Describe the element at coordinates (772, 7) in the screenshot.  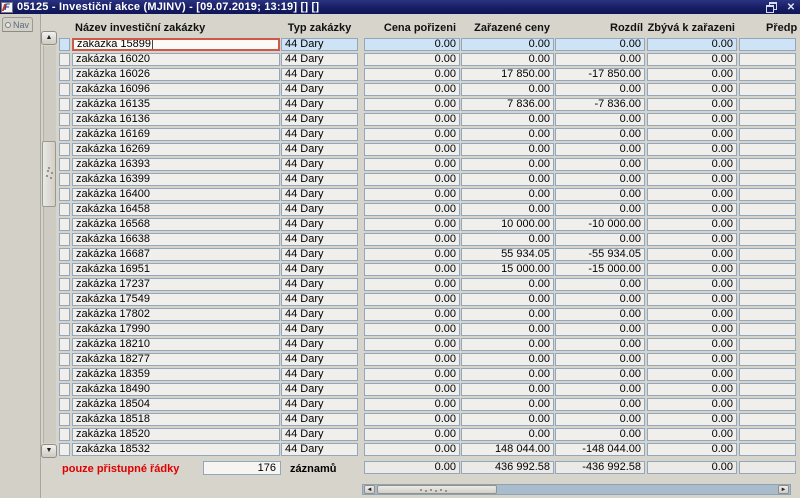
I see `restore-window-icon` at that location.